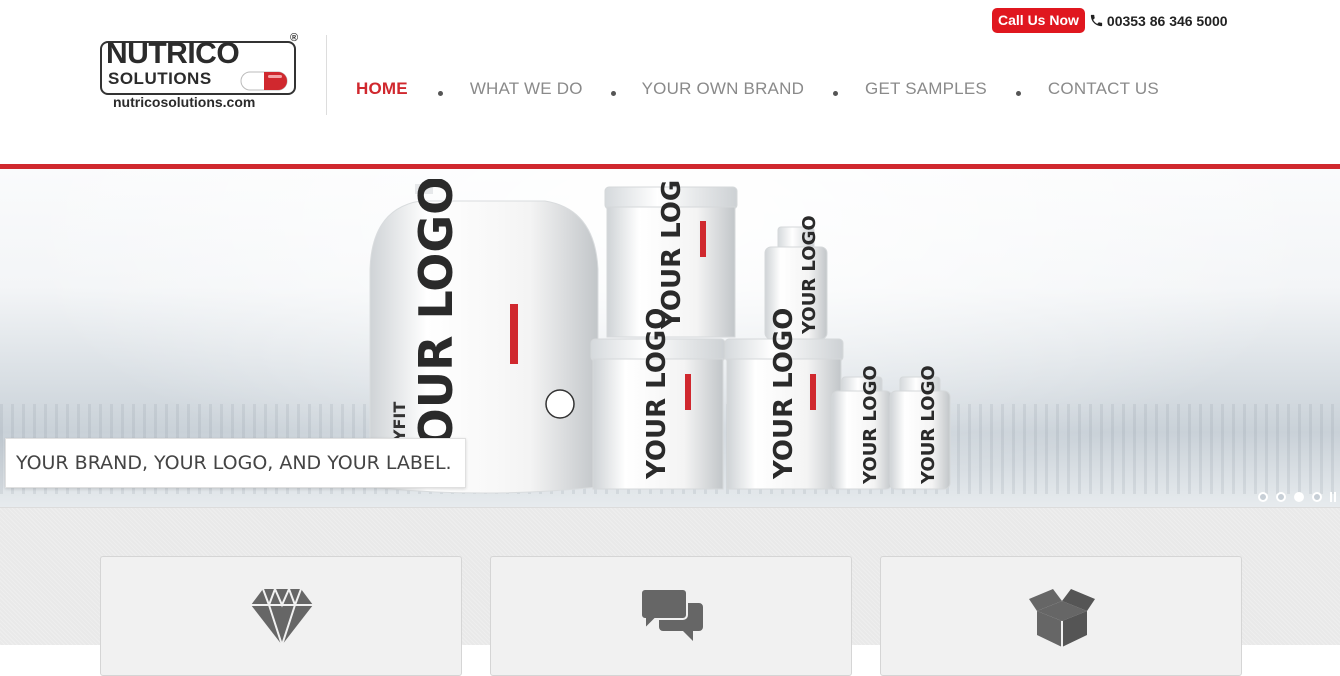 Image resolution: width=1340 pixels, height=676 pixels. I want to click on speech-bubbles-icon, so click(672, 614).